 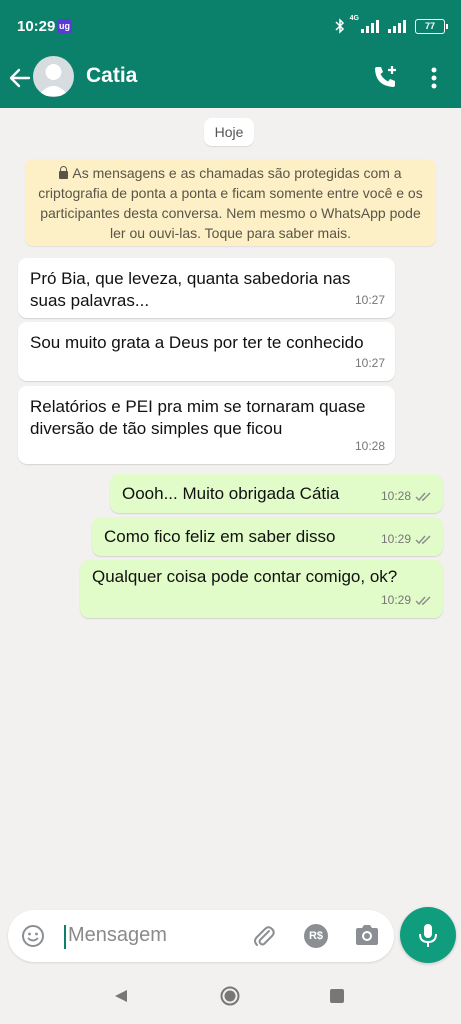 What do you see at coordinates (121, 996) in the screenshot?
I see `nav-back-icon` at bounding box center [121, 996].